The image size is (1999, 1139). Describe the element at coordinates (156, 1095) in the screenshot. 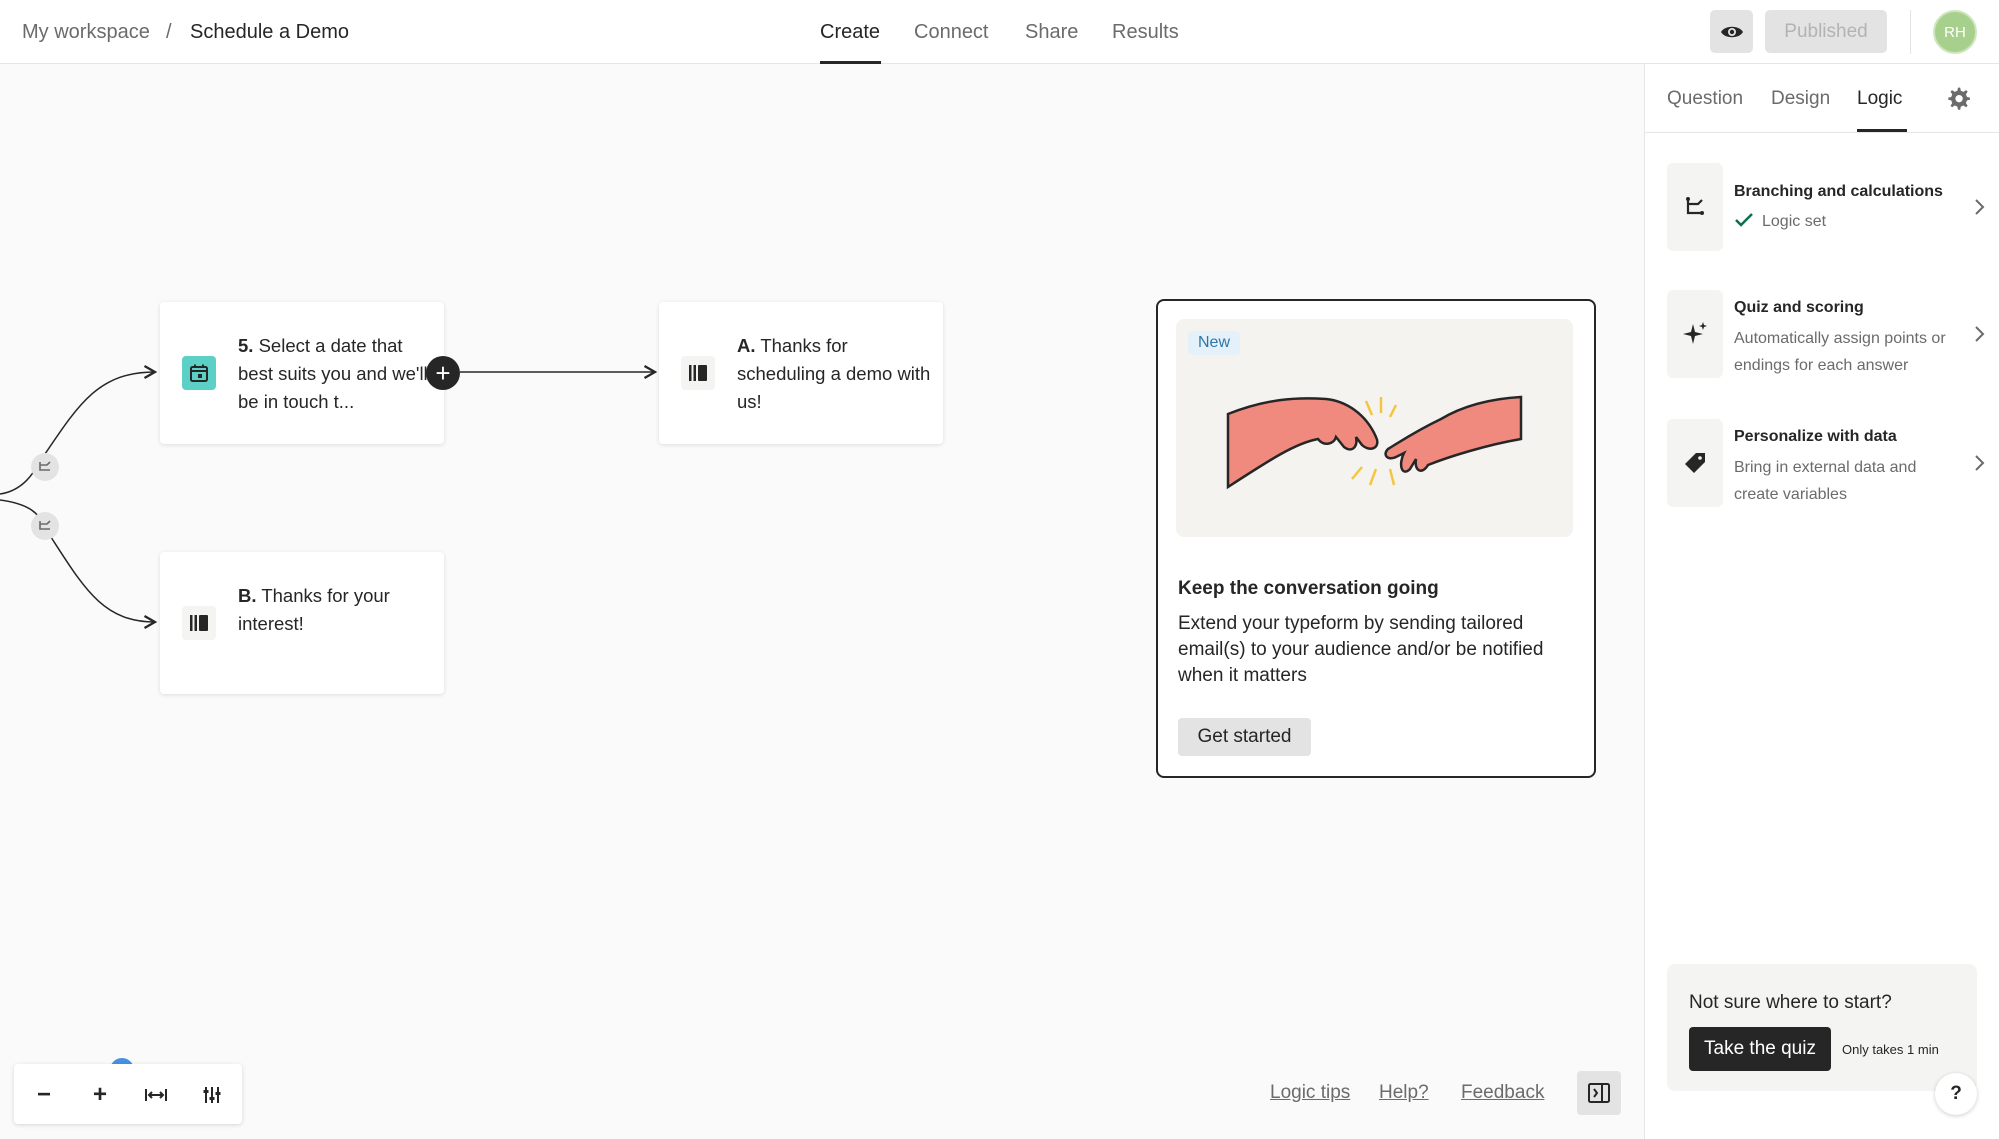

I see `fit-width-icon` at that location.